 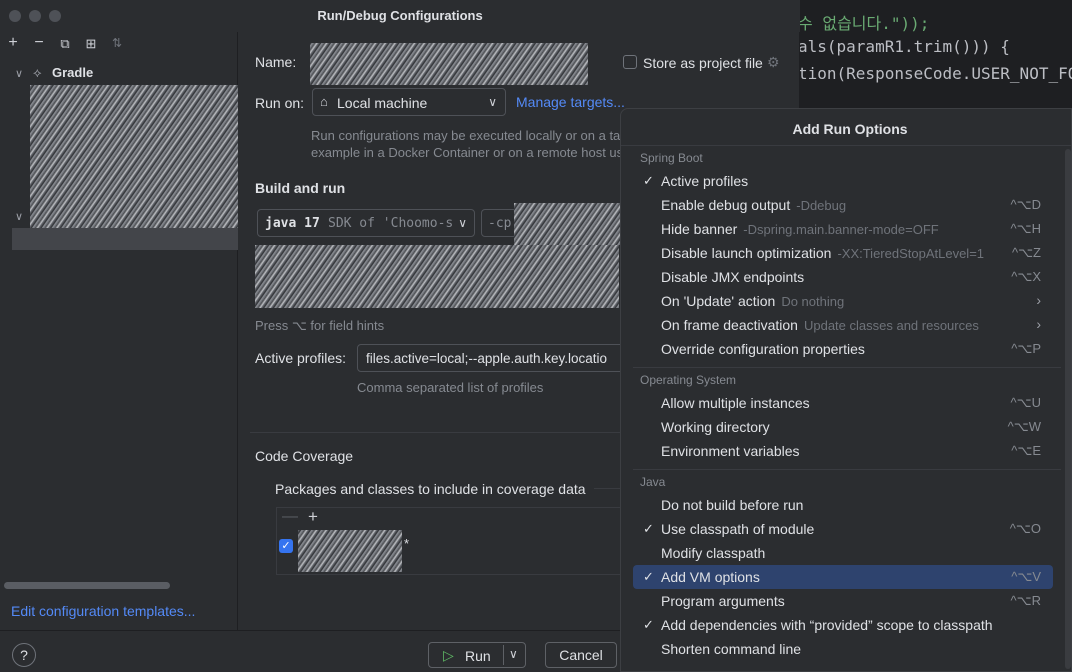 I want to click on group-label: Spring Boot, so click(x=671, y=158).